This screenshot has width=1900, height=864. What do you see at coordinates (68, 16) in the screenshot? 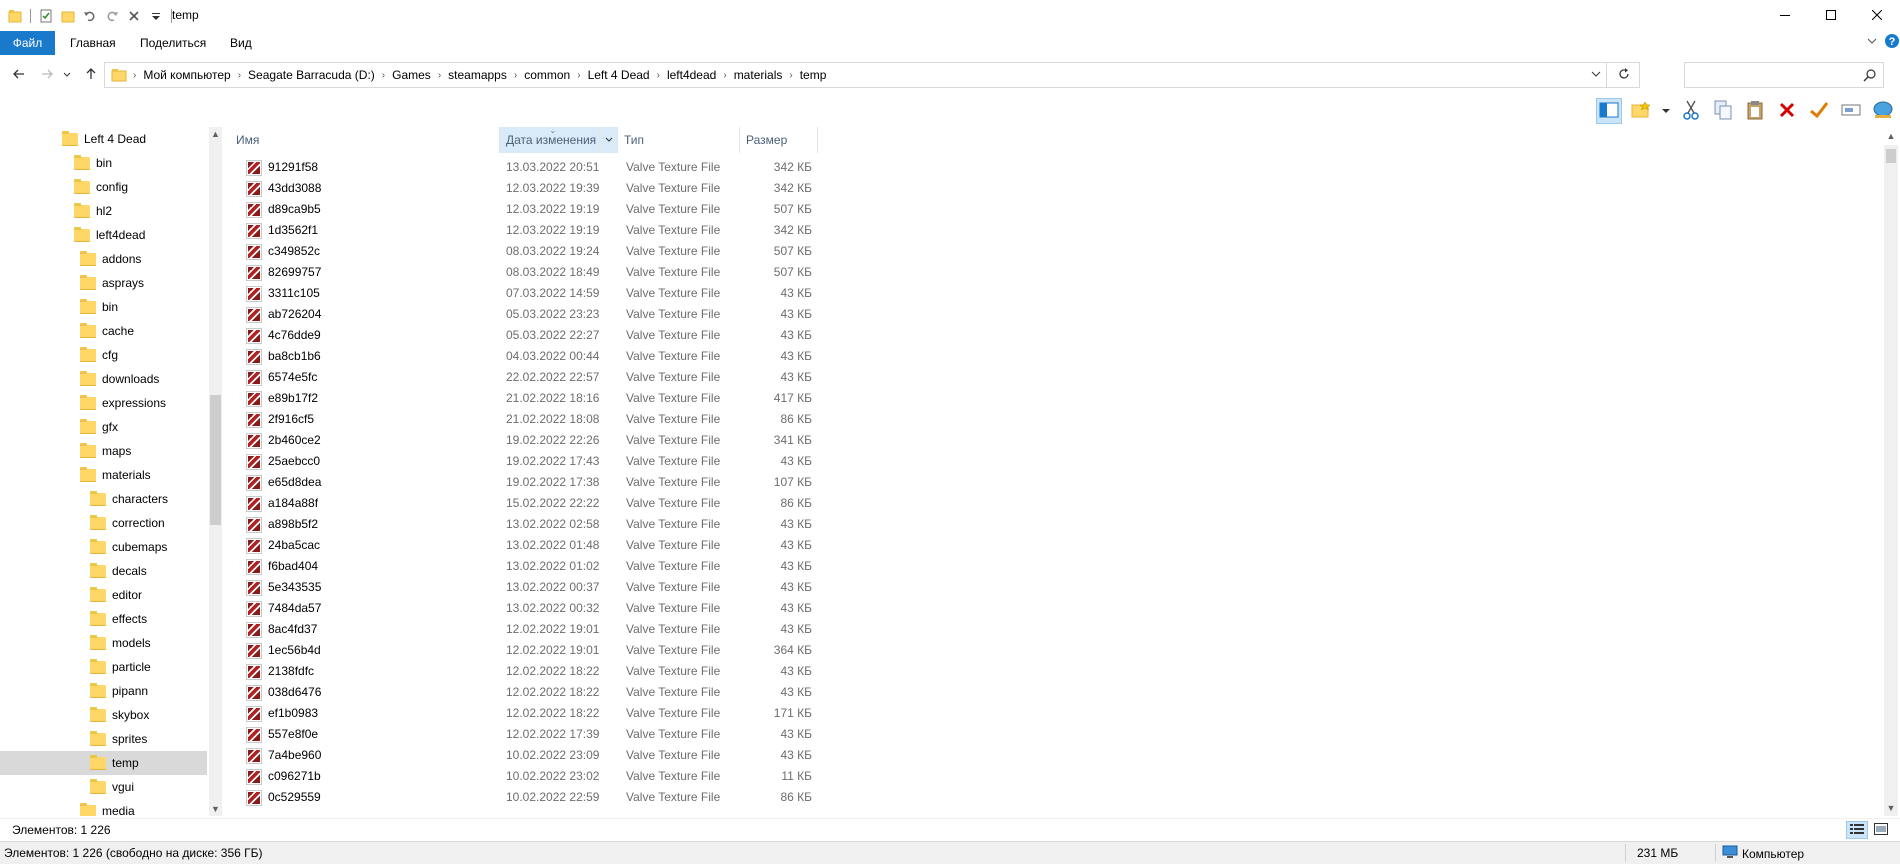
I see `new-folder-icon` at bounding box center [68, 16].